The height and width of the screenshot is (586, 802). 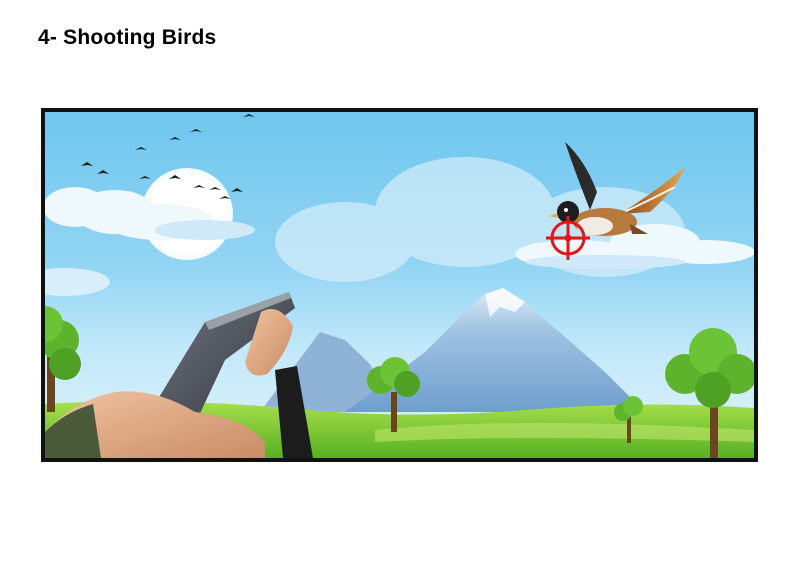 What do you see at coordinates (63, 359) in the screenshot?
I see `tree-icon` at bounding box center [63, 359].